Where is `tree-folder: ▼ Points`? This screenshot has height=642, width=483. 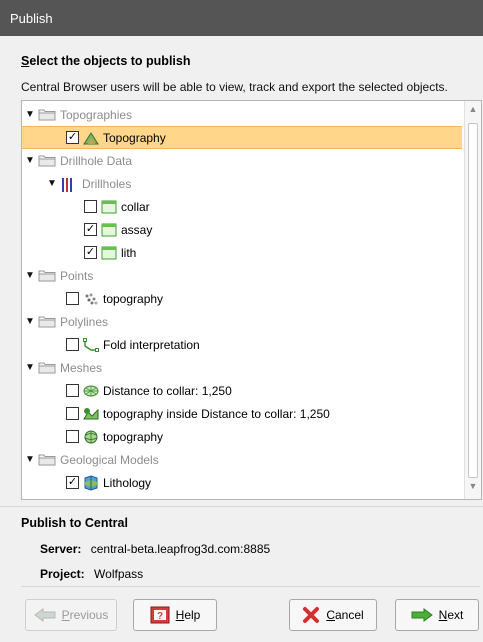 tree-folder: ▼ Points is located at coordinates (242, 275).